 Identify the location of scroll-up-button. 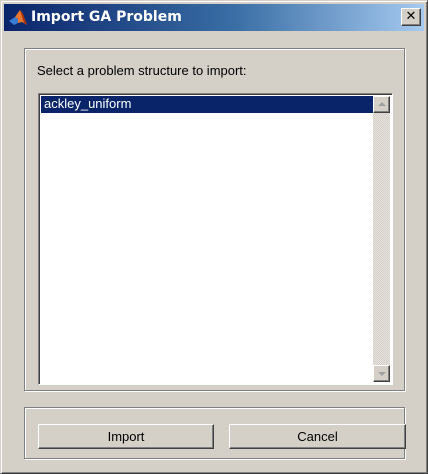
(381, 104).